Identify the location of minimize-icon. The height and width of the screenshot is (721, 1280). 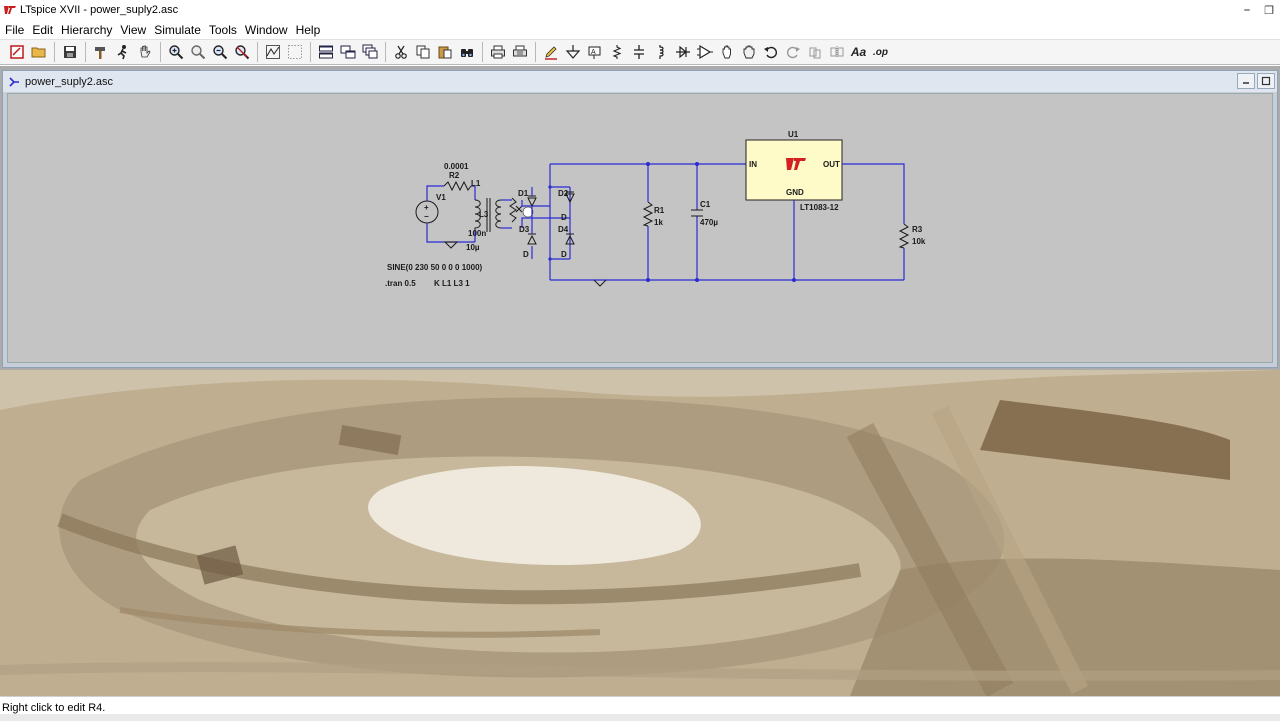
(1246, 83).